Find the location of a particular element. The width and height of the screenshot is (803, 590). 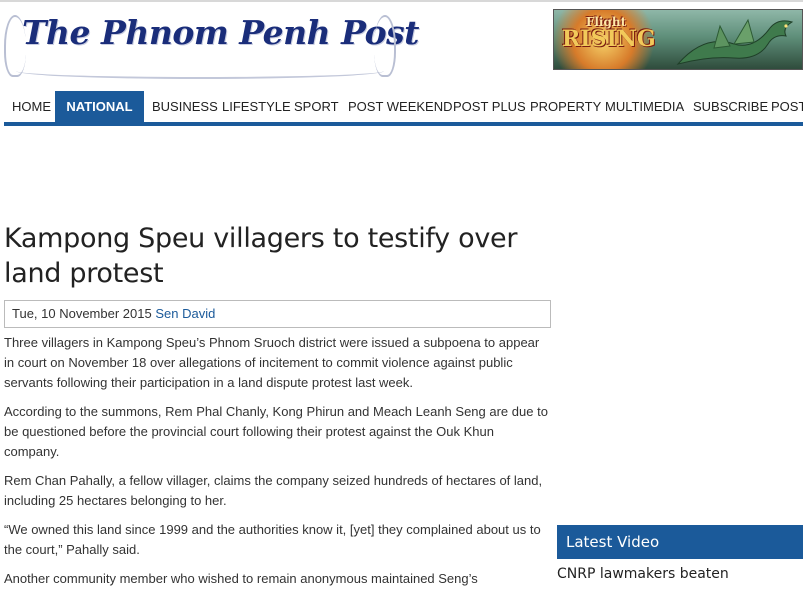

latest-video-heading: Latest Video is located at coordinates (680, 542).